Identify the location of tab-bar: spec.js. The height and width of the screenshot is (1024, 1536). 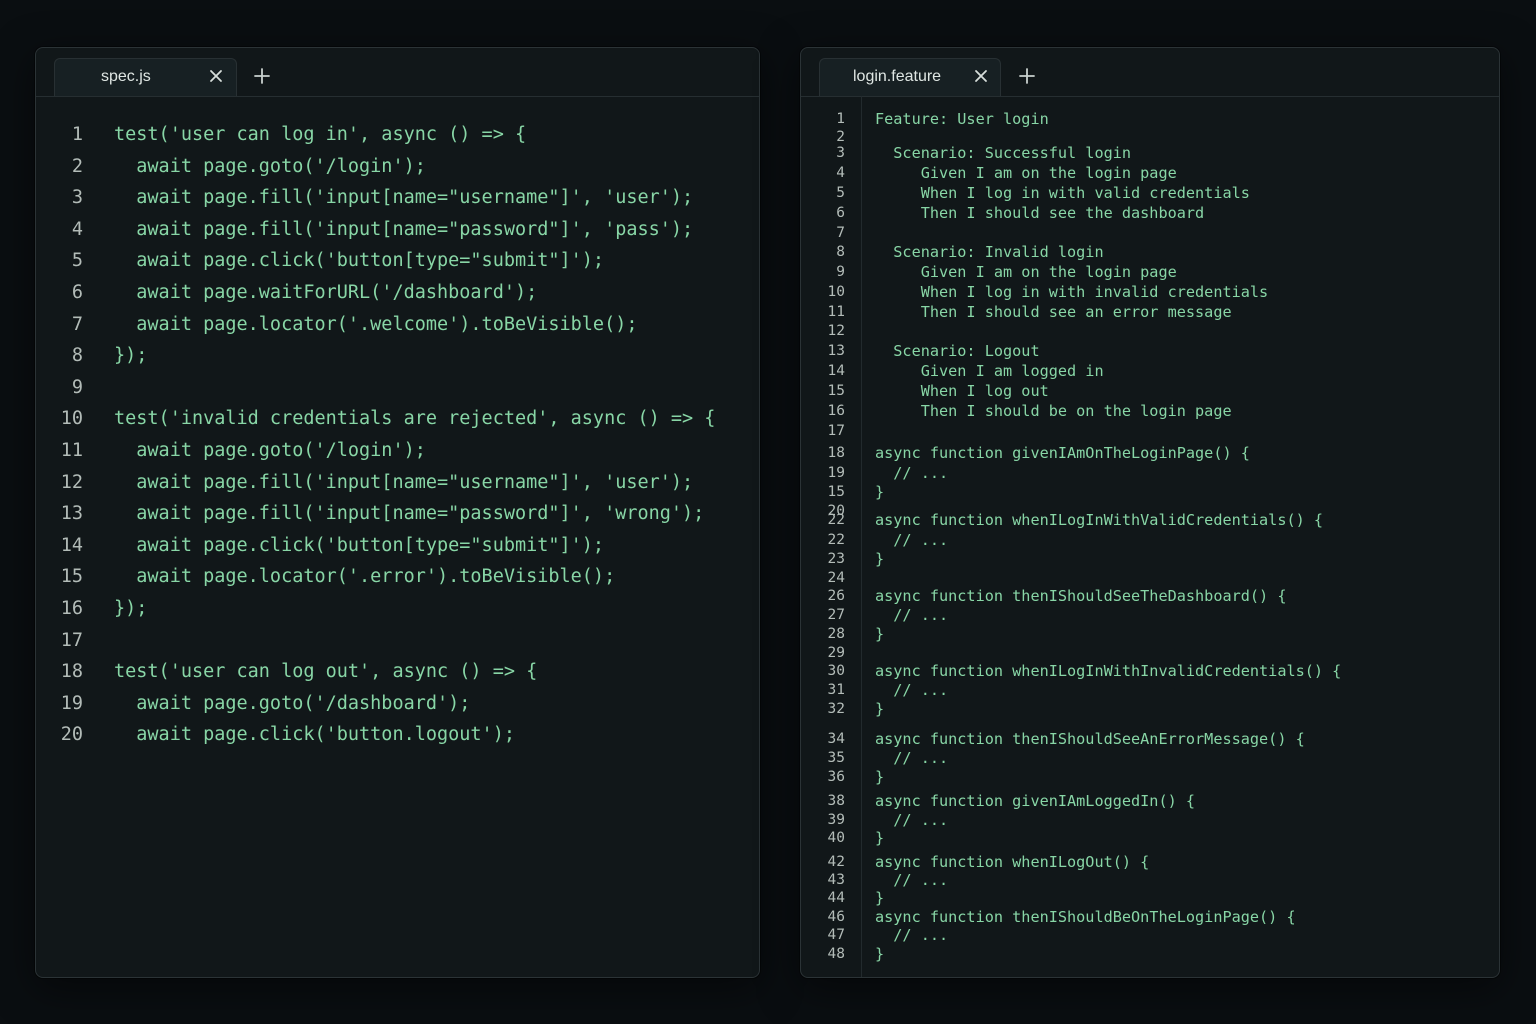
(397, 72).